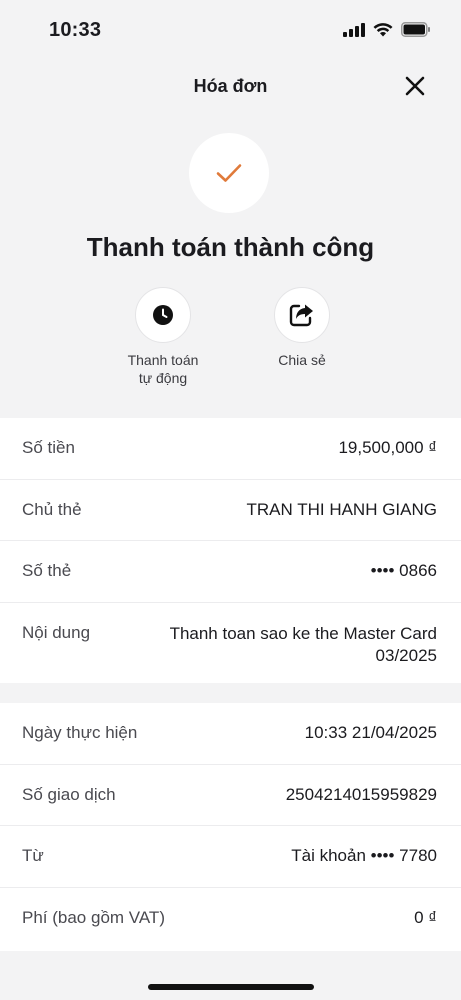  Describe the element at coordinates (52, 509) in the screenshot. I see `detail-label: Chủ thẻ` at that location.